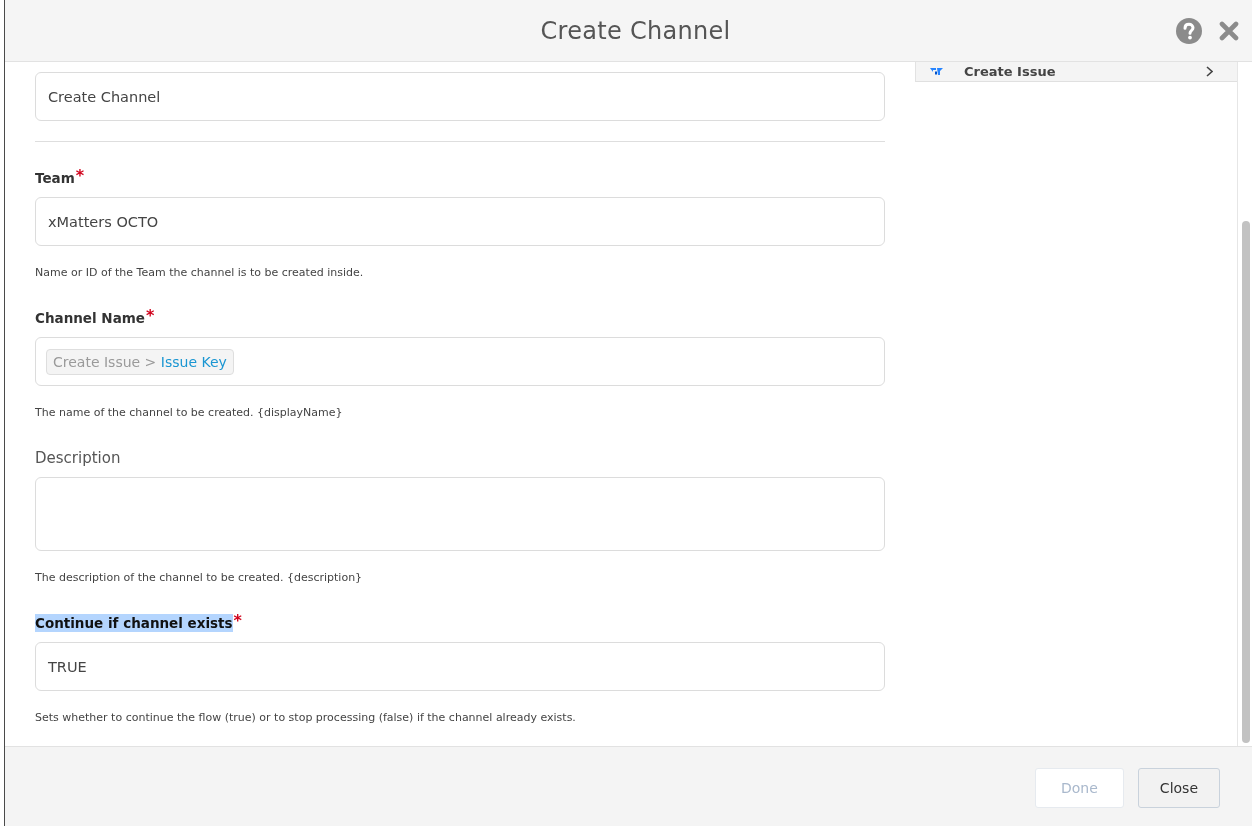 The height and width of the screenshot is (826, 1252). Describe the element at coordinates (460, 666) in the screenshot. I see `text-field: TRUE` at that location.